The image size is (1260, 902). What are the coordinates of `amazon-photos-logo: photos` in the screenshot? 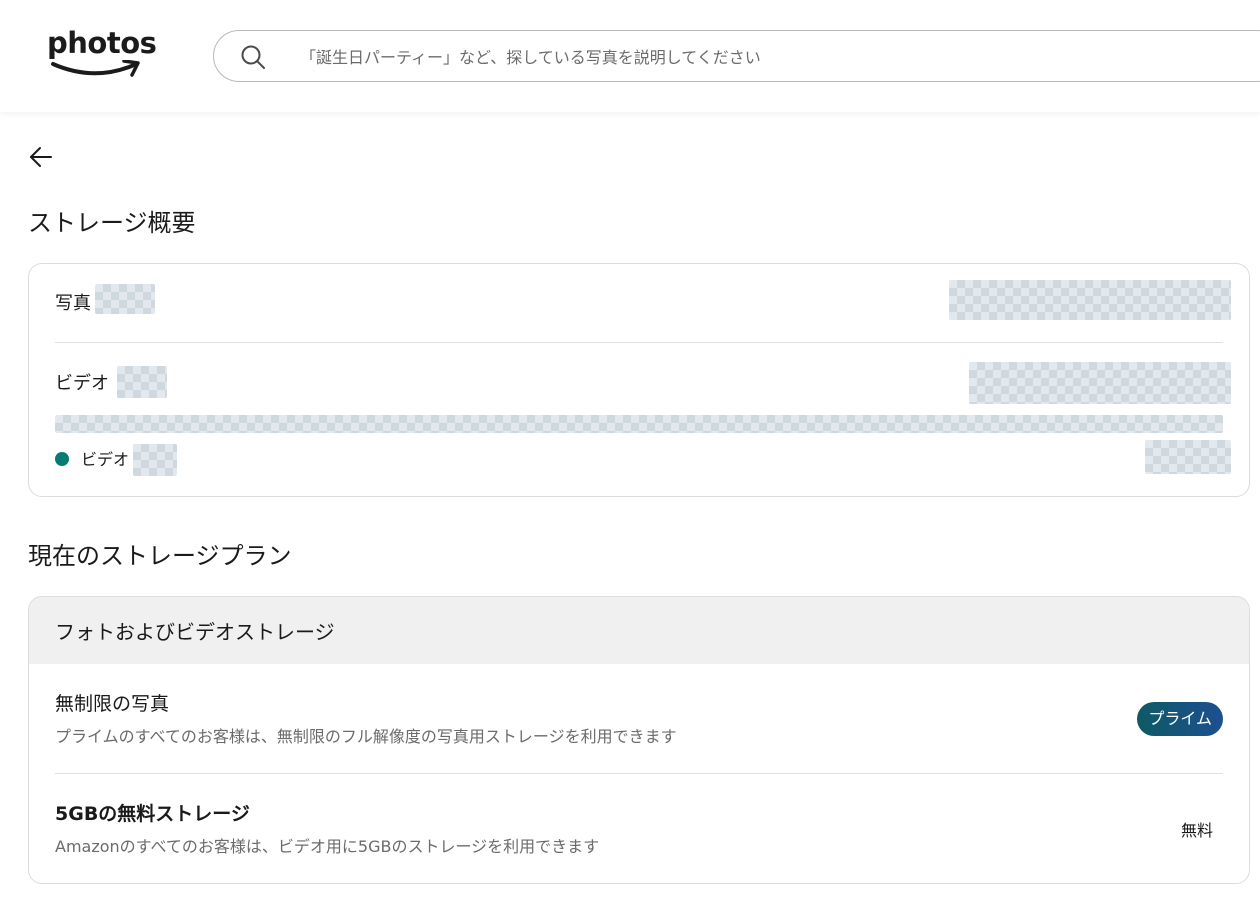 It's located at (101, 55).